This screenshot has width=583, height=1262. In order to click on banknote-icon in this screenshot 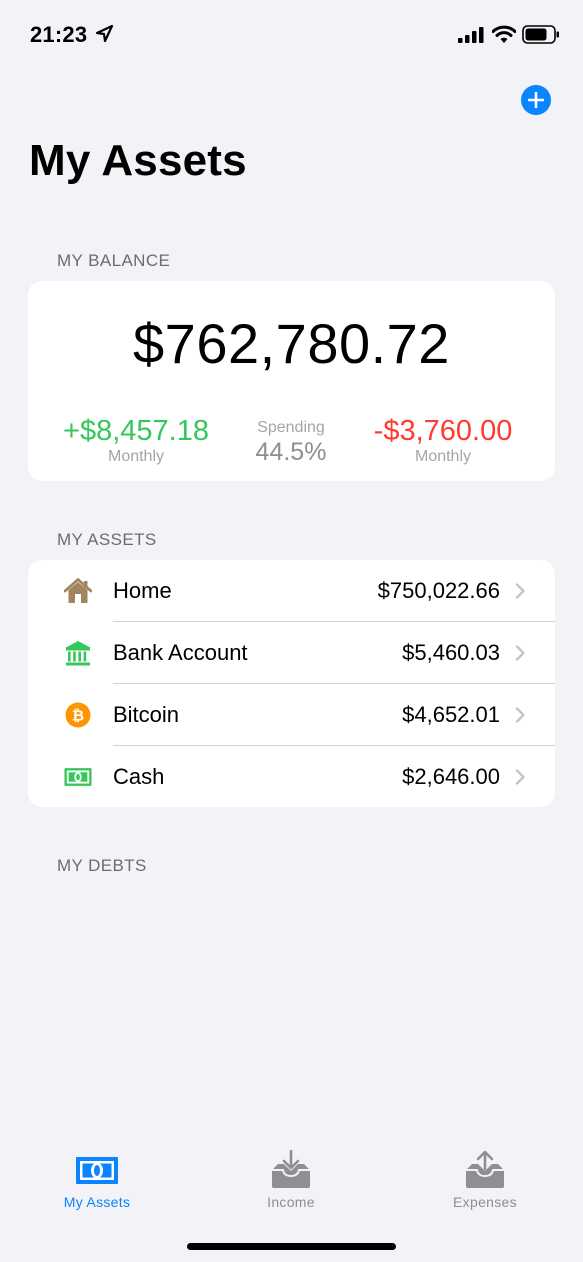, I will do `click(97, 1170)`.